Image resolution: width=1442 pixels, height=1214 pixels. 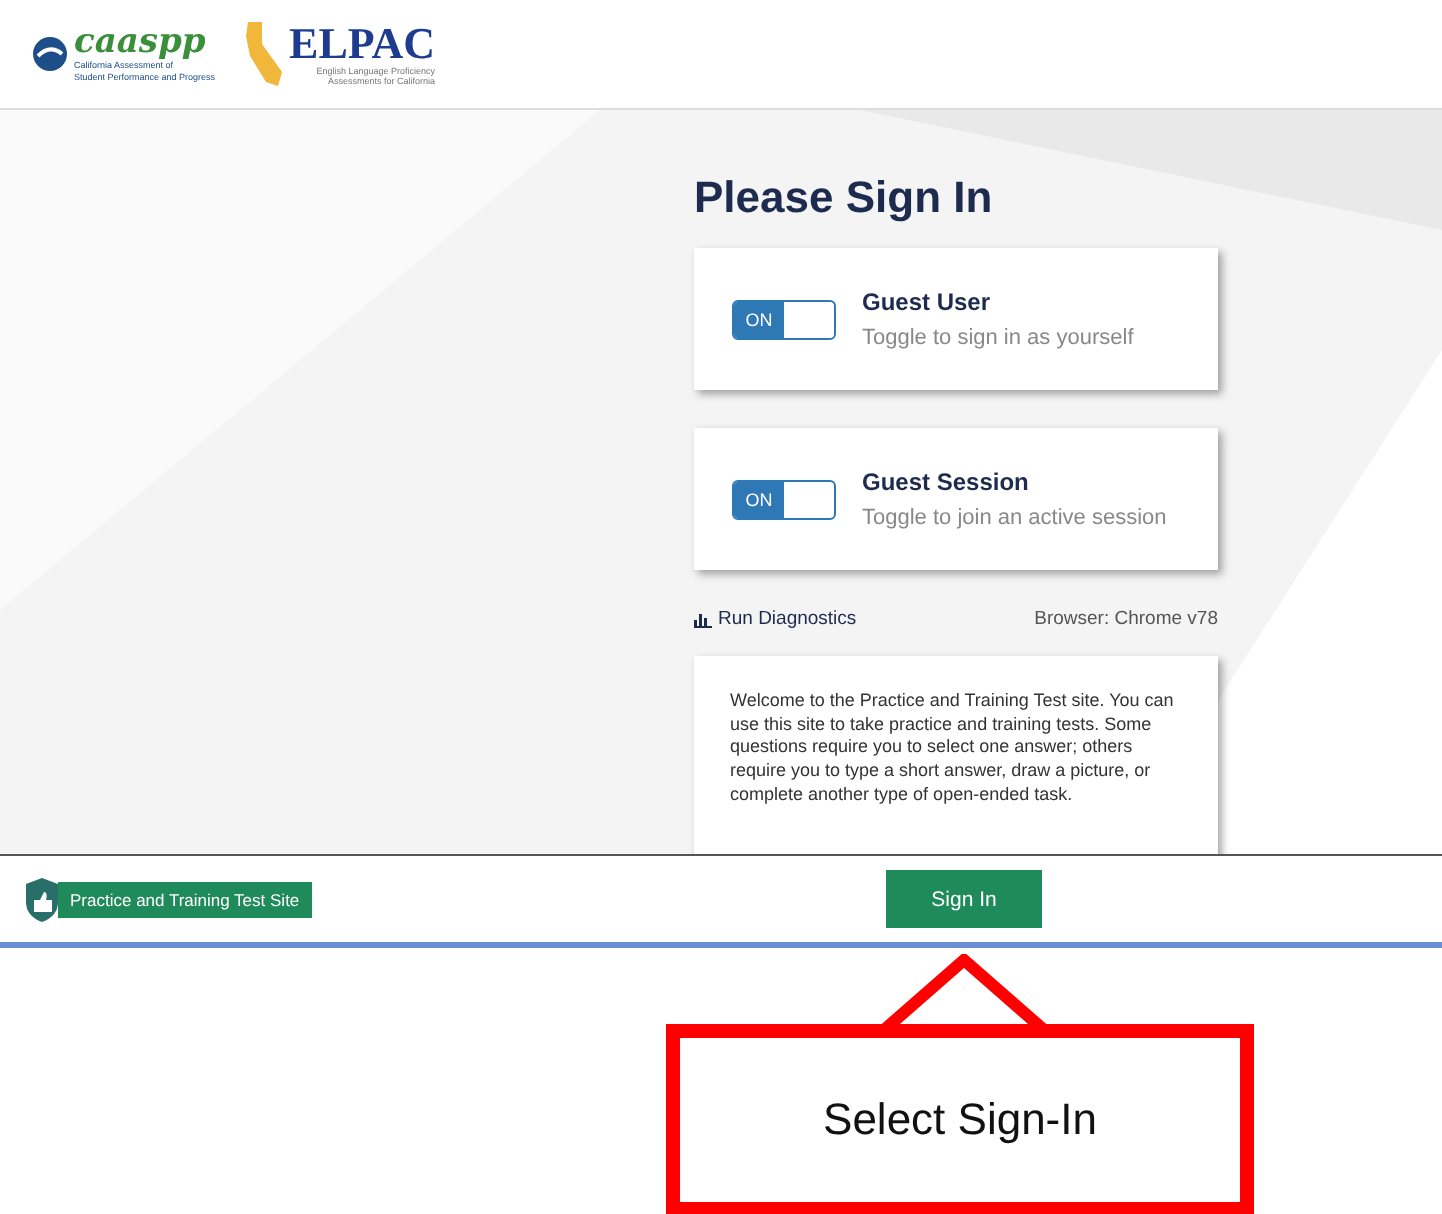 I want to click on option-description: Toggle to join an active session, so click(x=1014, y=518).